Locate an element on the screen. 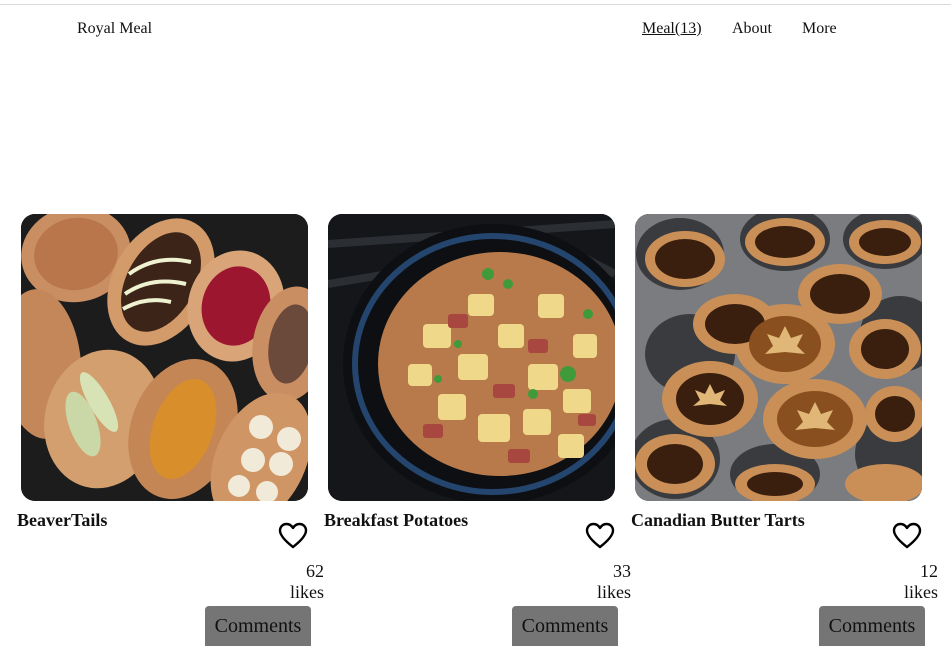 The height and width of the screenshot is (646, 951). meal-photo-butter-tarts is located at coordinates (778, 357).